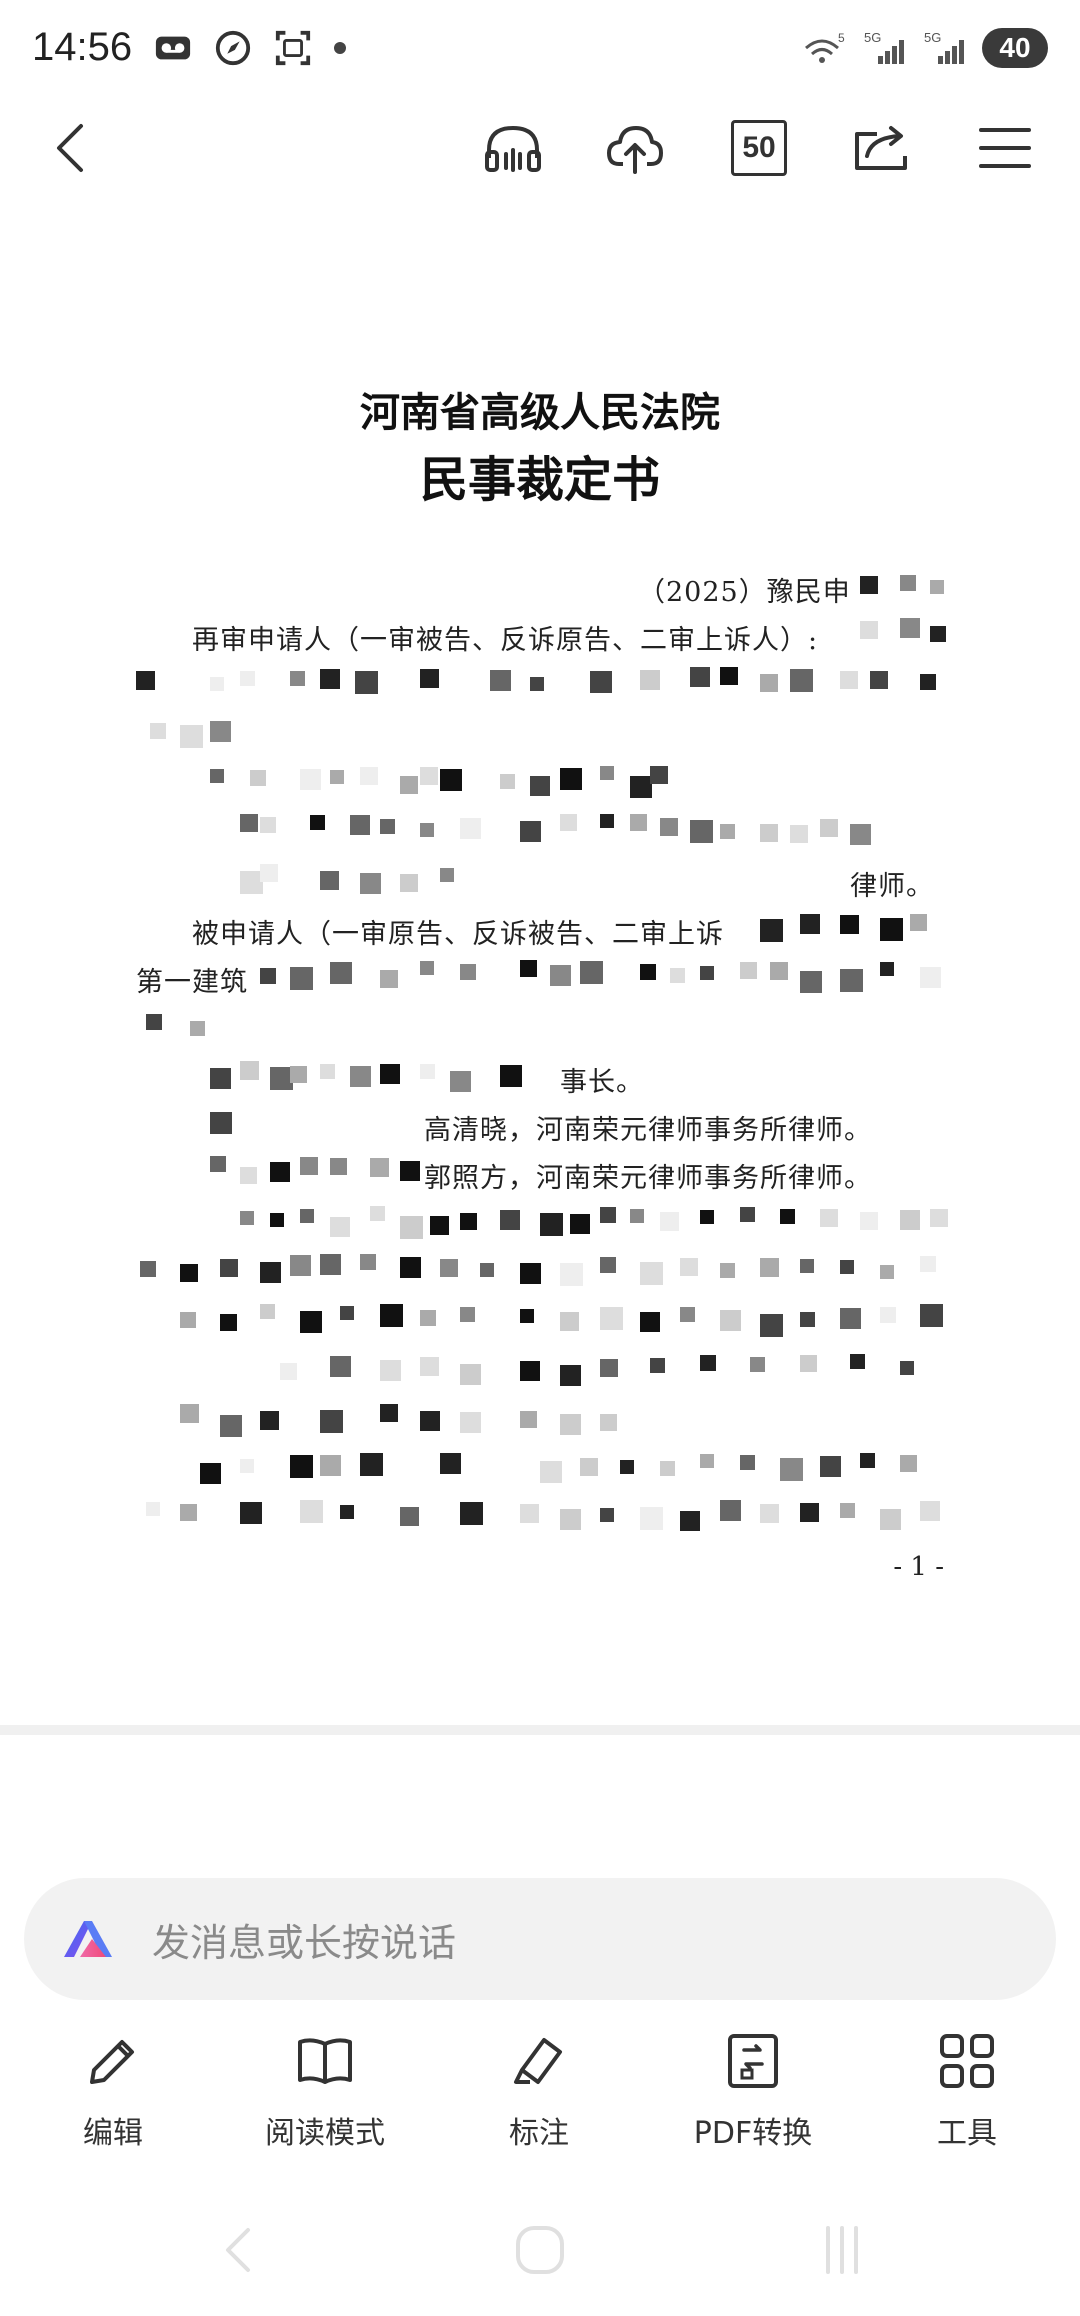  I want to click on pdf-convert-button: PDF转换, so click(753, 2091).